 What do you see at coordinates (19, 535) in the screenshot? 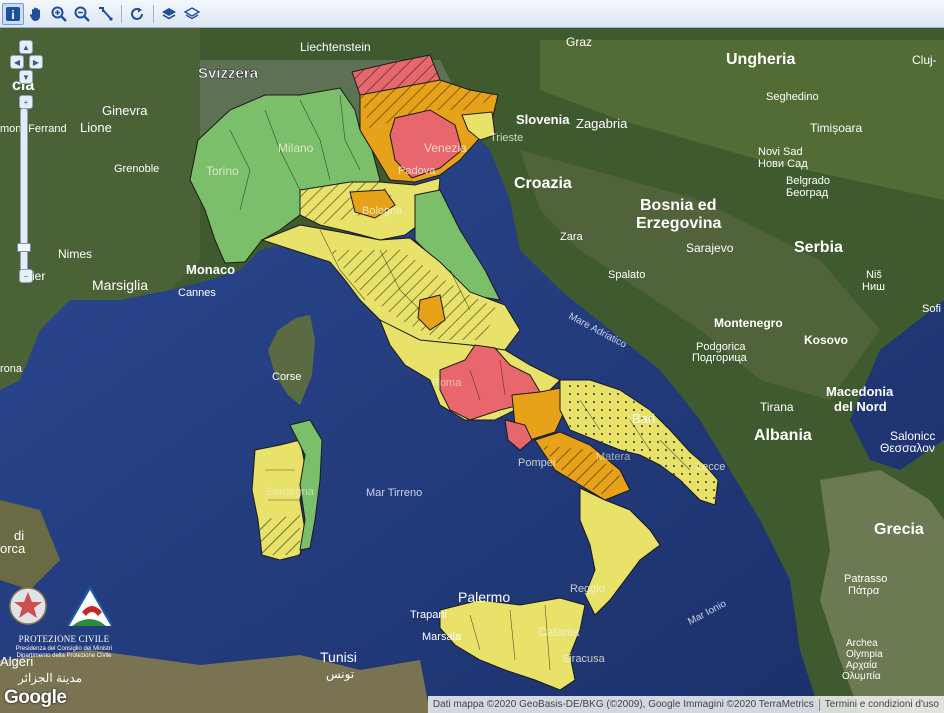
I see `label-di-left: di` at bounding box center [19, 535].